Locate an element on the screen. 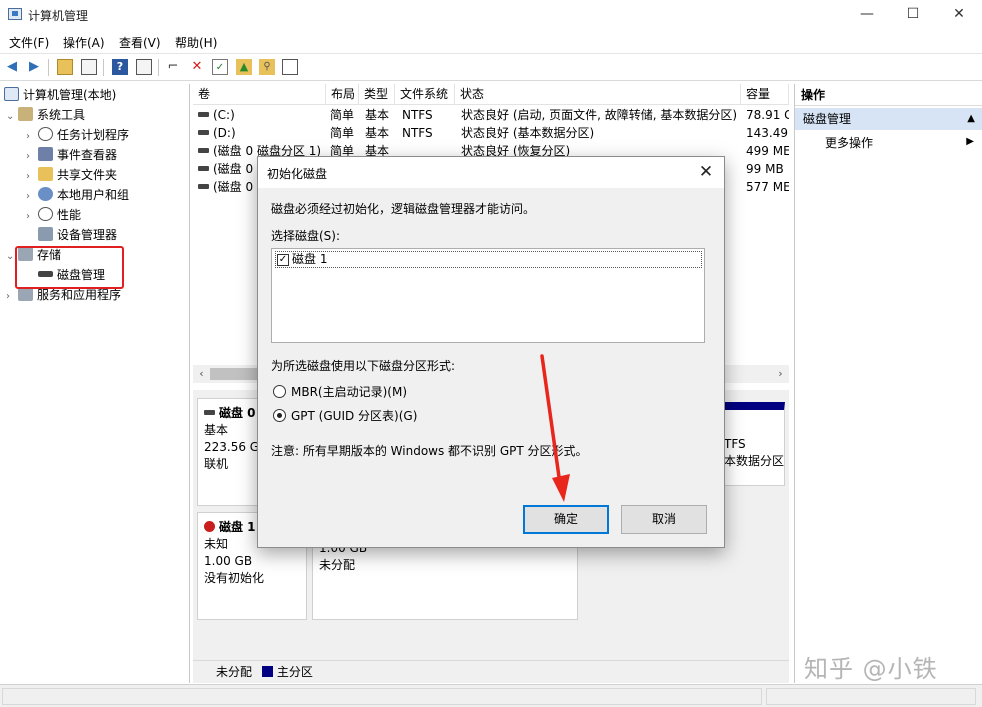 Image resolution: width=982 pixels, height=707 pixels. volume-list-header: 卷 布局 类型 文件系统 状态 容量 is located at coordinates (491, 94).